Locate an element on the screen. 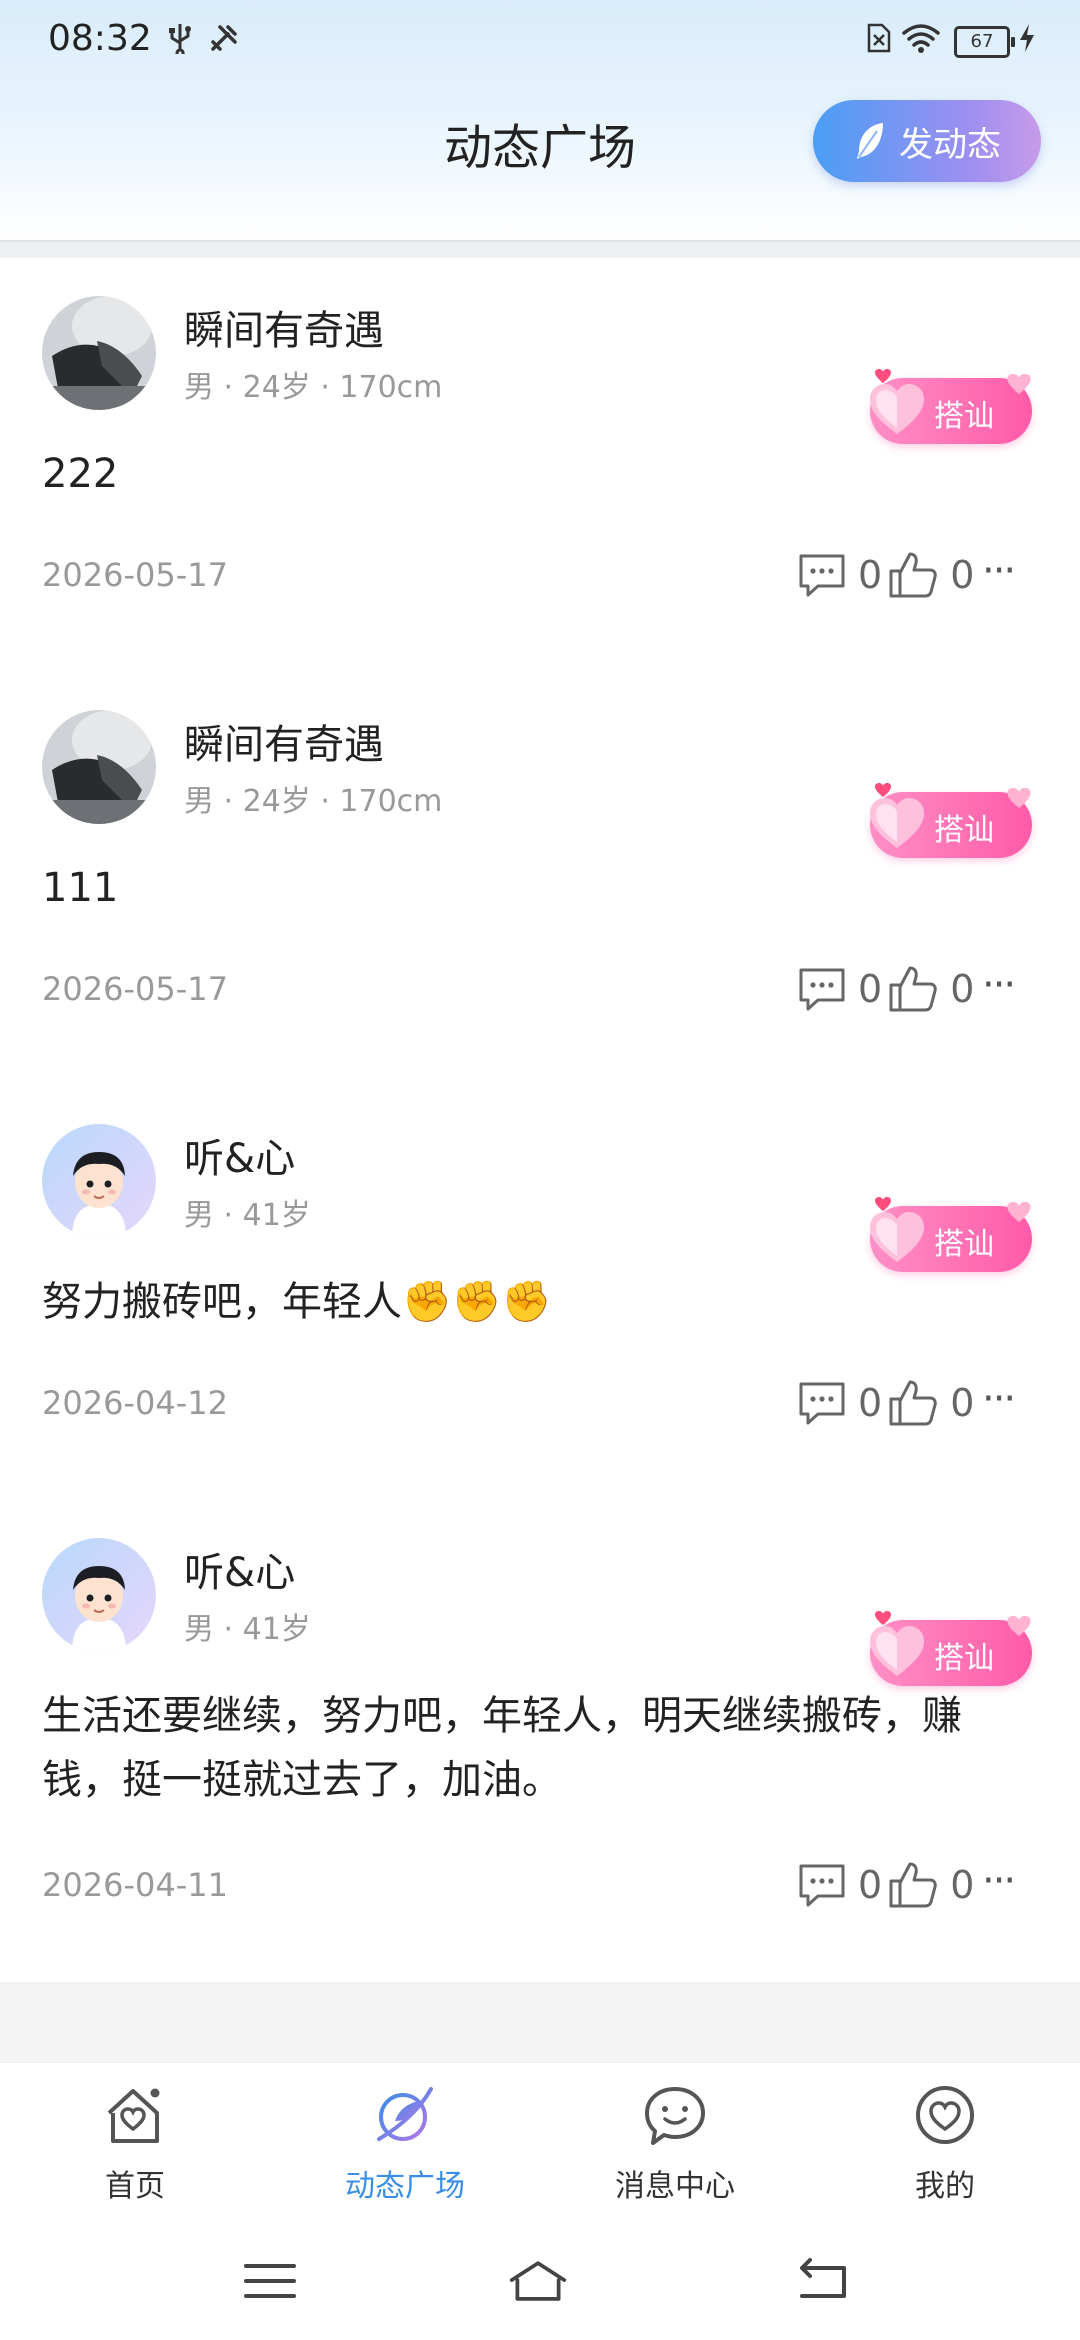 Image resolution: width=1080 pixels, height=2340 pixels. post-date: 2026-04-12 is located at coordinates (135, 1403).